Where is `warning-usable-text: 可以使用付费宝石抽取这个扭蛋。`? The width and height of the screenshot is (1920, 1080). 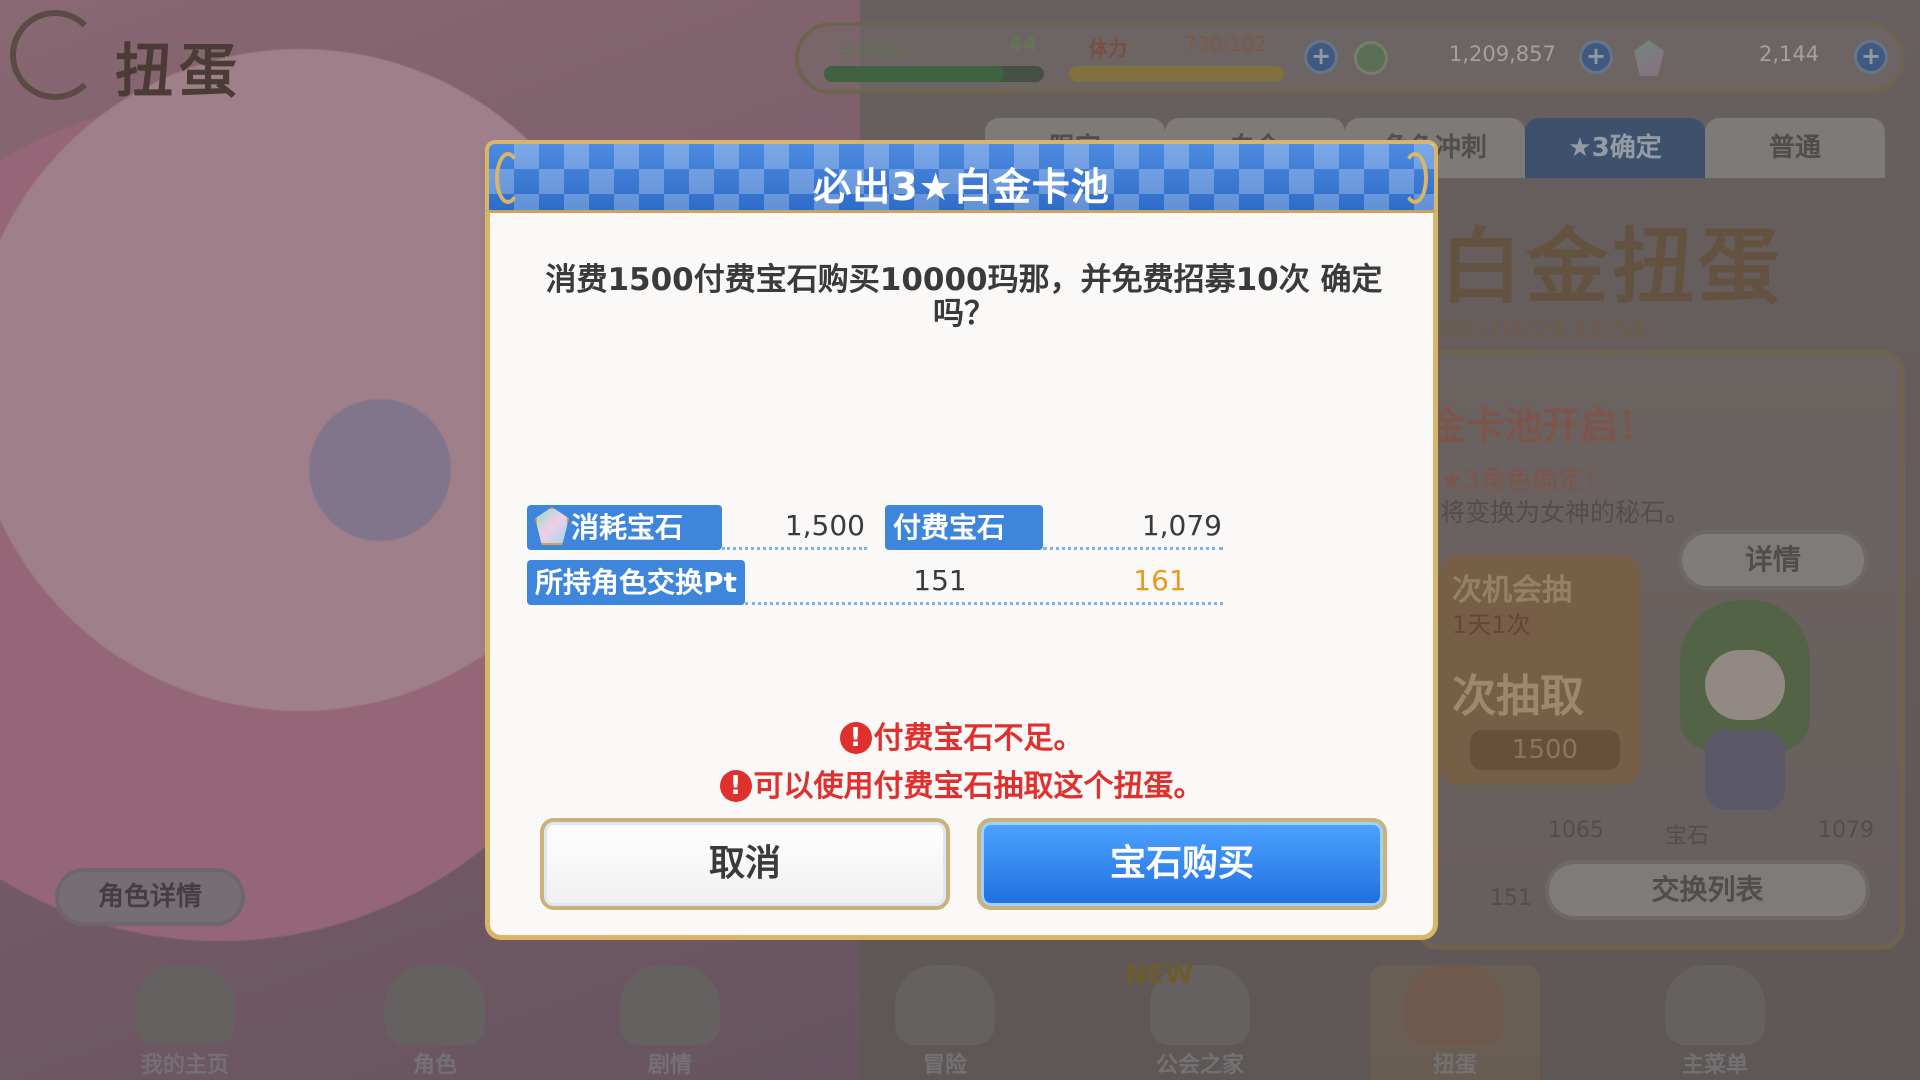
warning-usable-text: 可以使用付费宝石抽取这个扭蛋。 is located at coordinates (978, 786).